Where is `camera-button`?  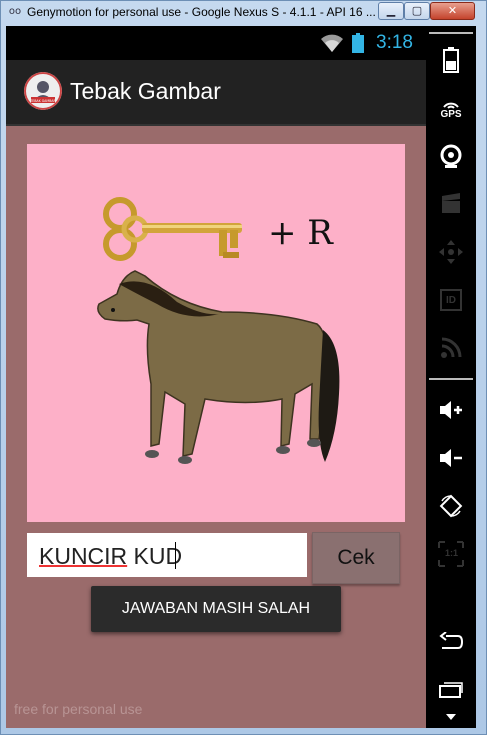 camera-button is located at coordinates (451, 156).